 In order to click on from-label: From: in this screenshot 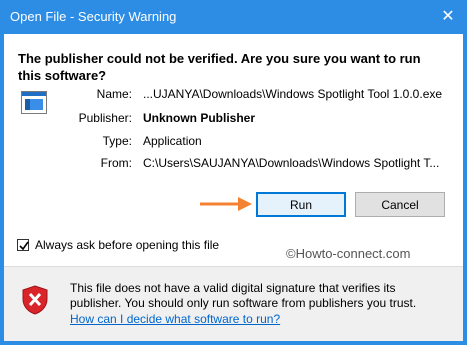, I will do `click(116, 163)`.